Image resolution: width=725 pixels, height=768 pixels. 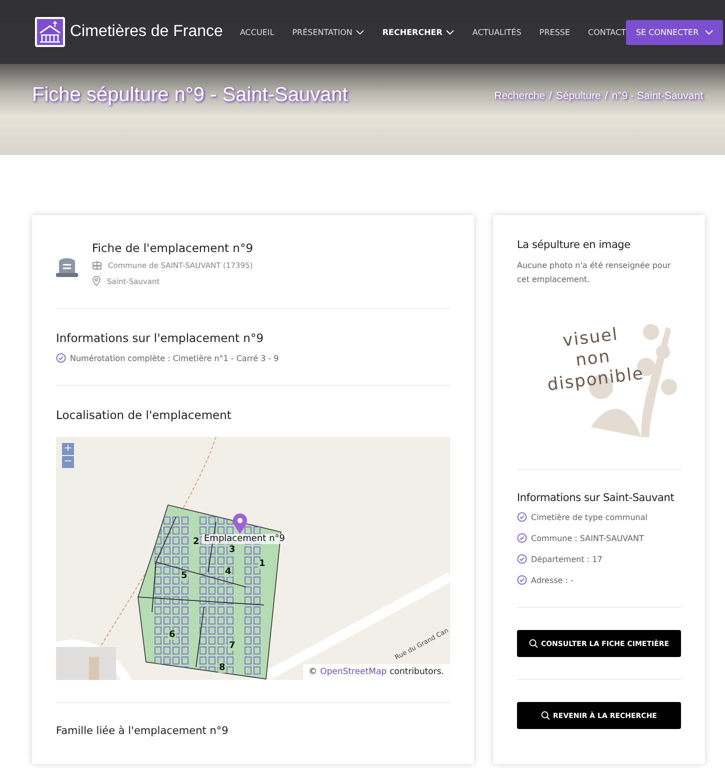 I want to click on note-text: Aucune photo n'a été renseignée pour cet emplacement., so click(x=594, y=273).